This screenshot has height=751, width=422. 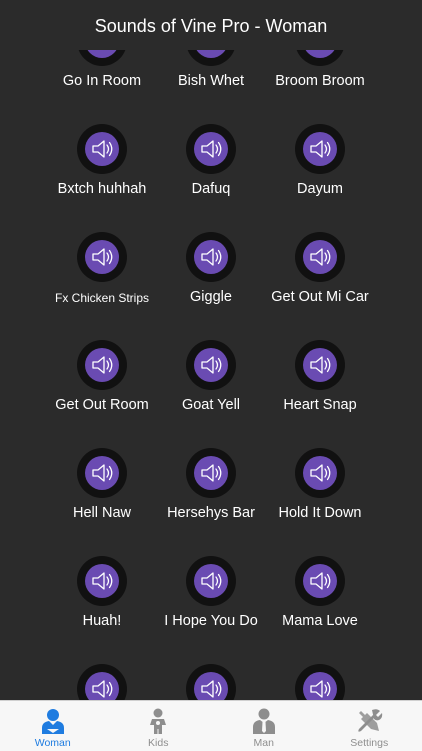 I want to click on sound-item: Fx Chicken Strips, so click(x=102, y=286).